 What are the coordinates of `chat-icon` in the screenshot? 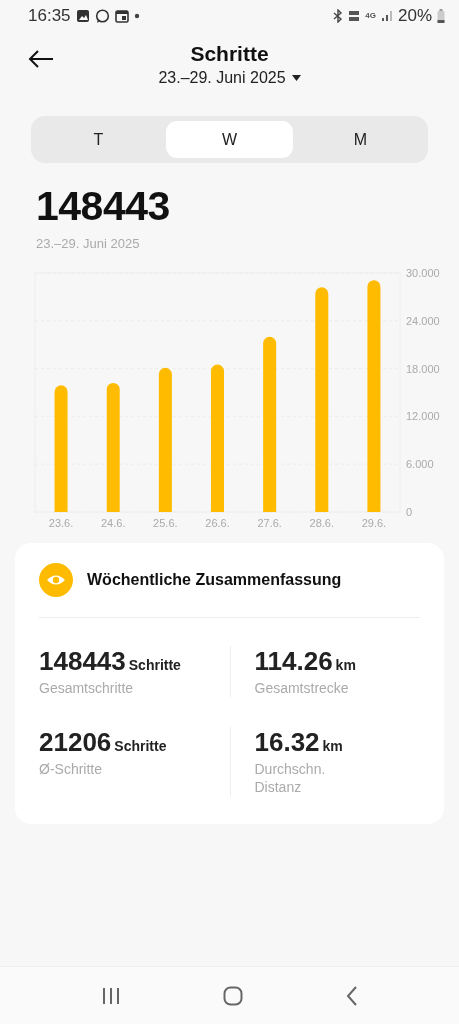 It's located at (102, 16).